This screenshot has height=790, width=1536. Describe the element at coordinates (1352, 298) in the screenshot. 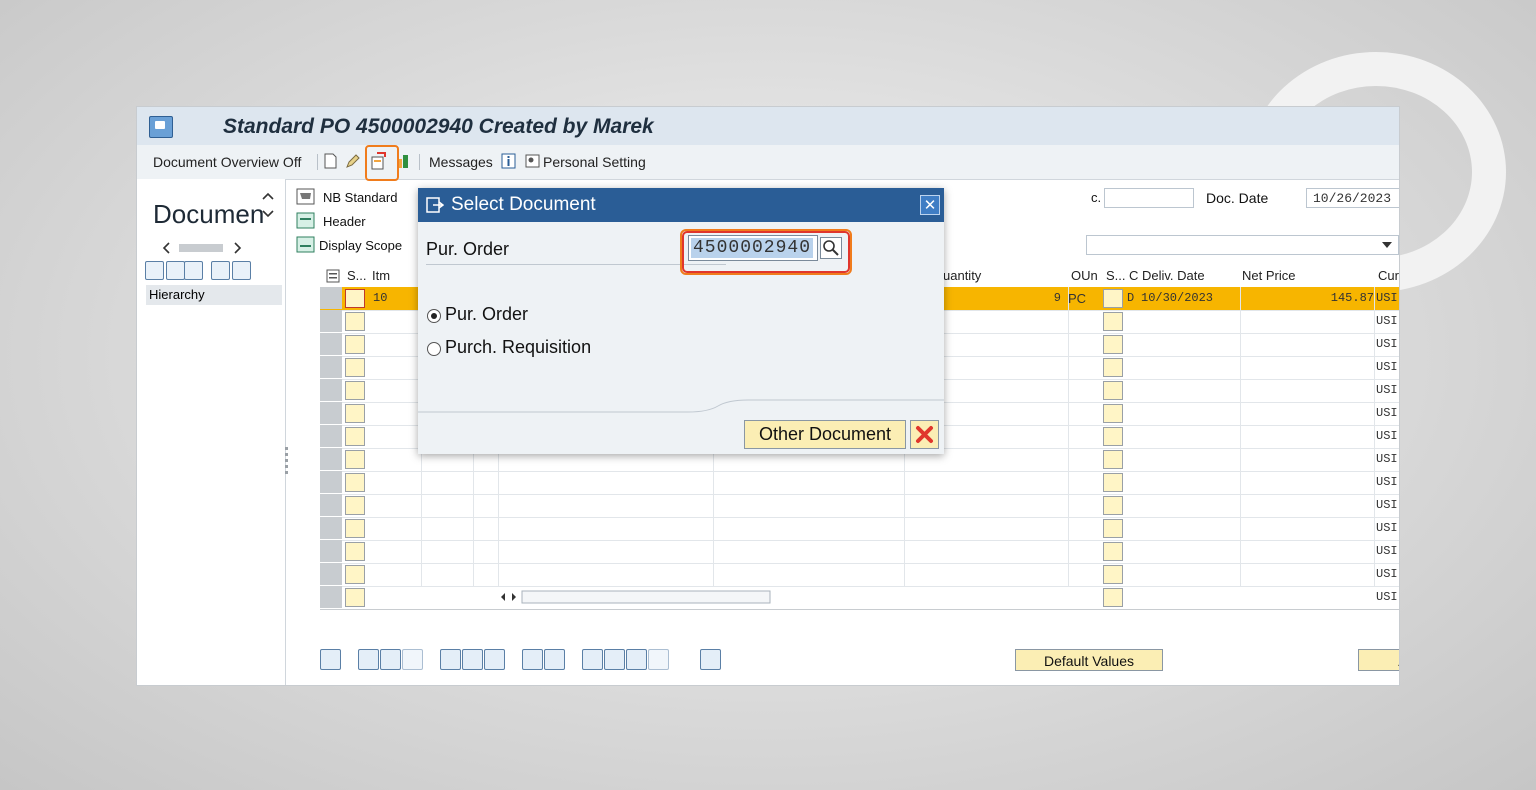

I see `cell-net-price: 145.87` at that location.